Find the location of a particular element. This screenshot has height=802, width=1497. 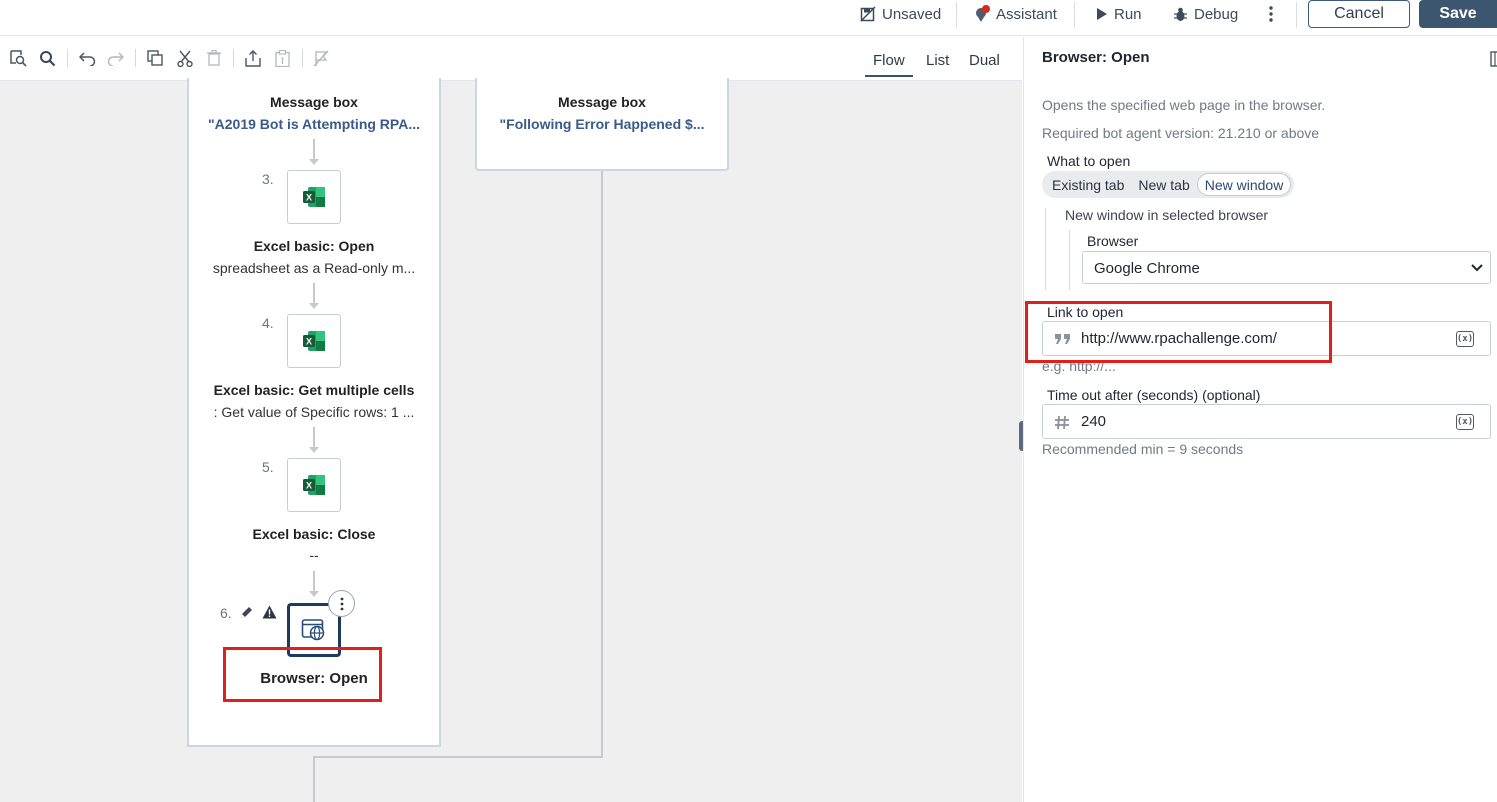

copy-icon is located at coordinates (155, 58).